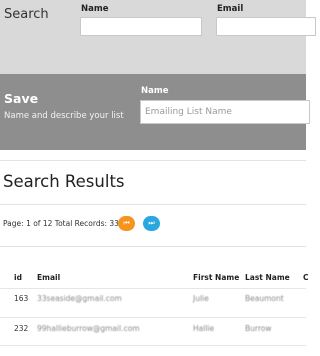 Image resolution: width=320 pixels, height=356 pixels. Describe the element at coordinates (201, 298) in the screenshot. I see `table-cell-first-name: Julie` at that location.